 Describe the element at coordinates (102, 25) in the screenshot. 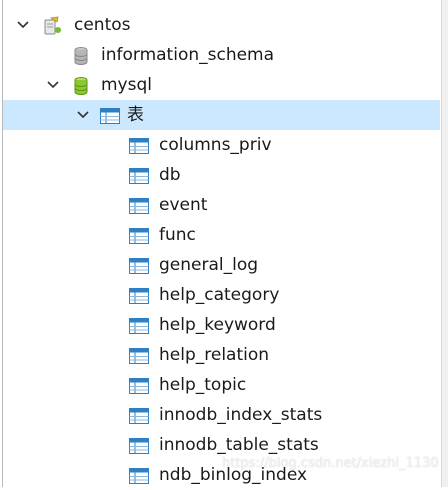

I see `connection-label: centos` at that location.